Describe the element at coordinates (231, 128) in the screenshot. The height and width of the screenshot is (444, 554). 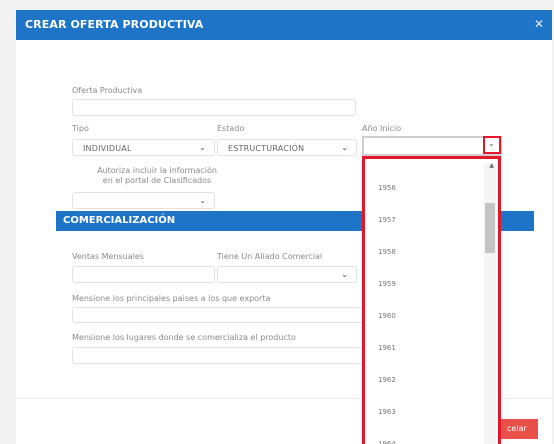
I see `estado-label: Estado` at that location.